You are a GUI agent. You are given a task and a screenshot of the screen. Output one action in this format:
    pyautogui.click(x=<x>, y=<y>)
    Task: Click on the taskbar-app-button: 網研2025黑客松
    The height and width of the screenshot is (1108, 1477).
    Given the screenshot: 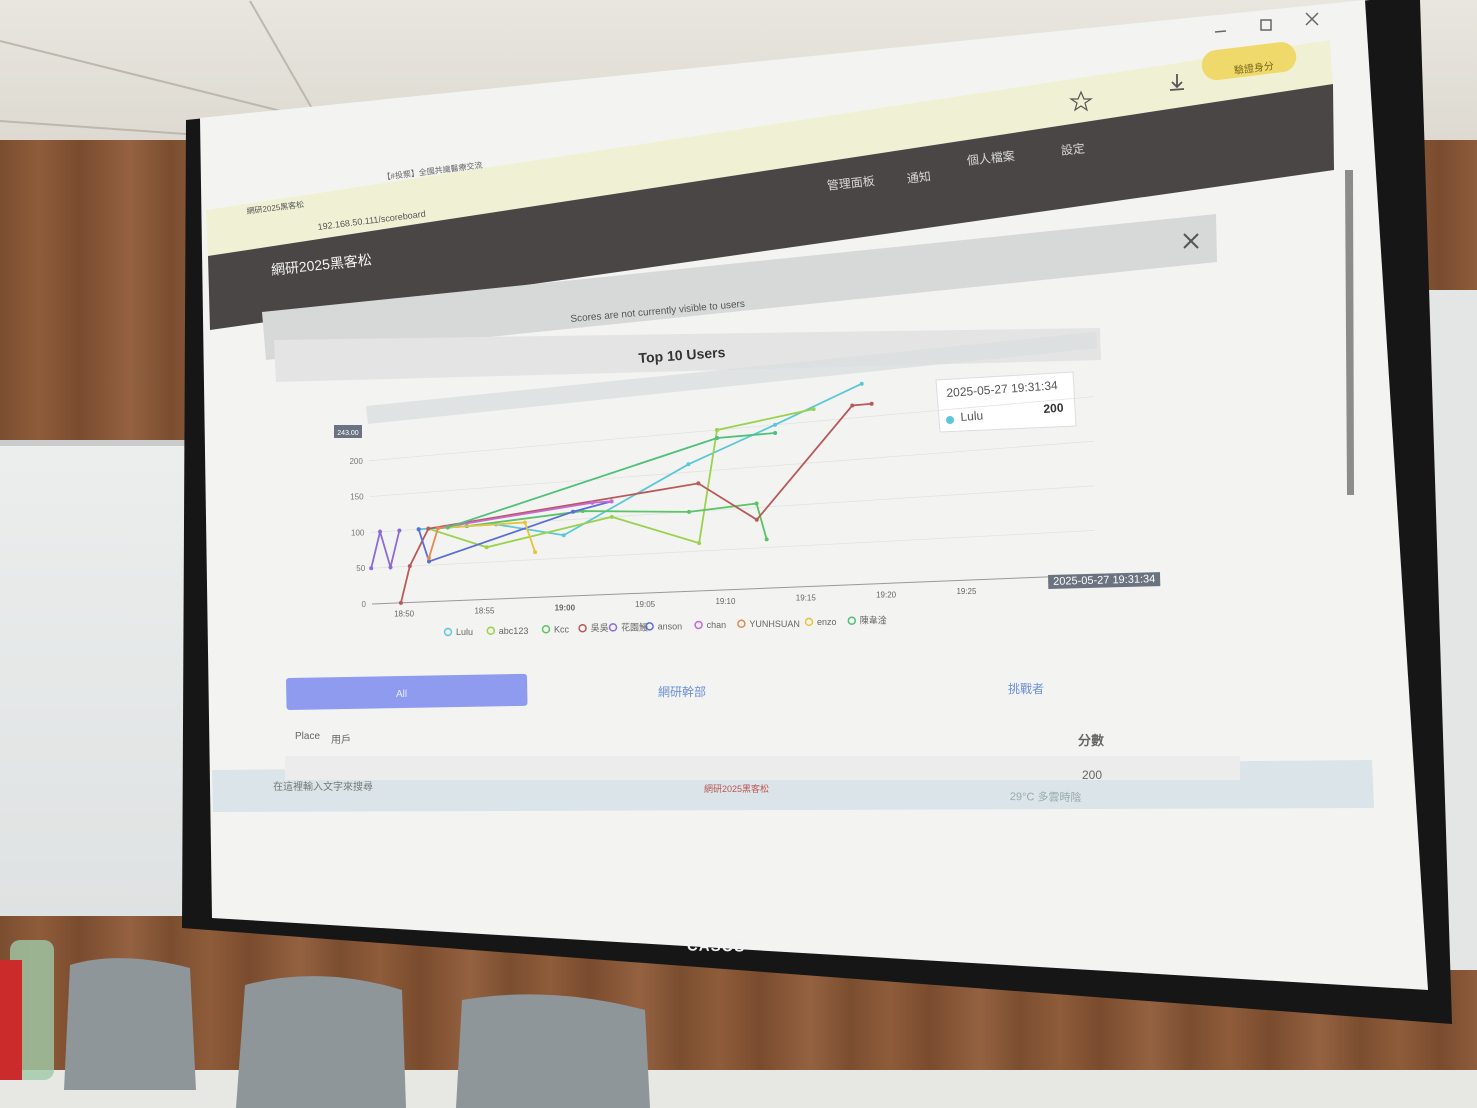 What is the action you would take?
    pyautogui.click(x=736, y=788)
    